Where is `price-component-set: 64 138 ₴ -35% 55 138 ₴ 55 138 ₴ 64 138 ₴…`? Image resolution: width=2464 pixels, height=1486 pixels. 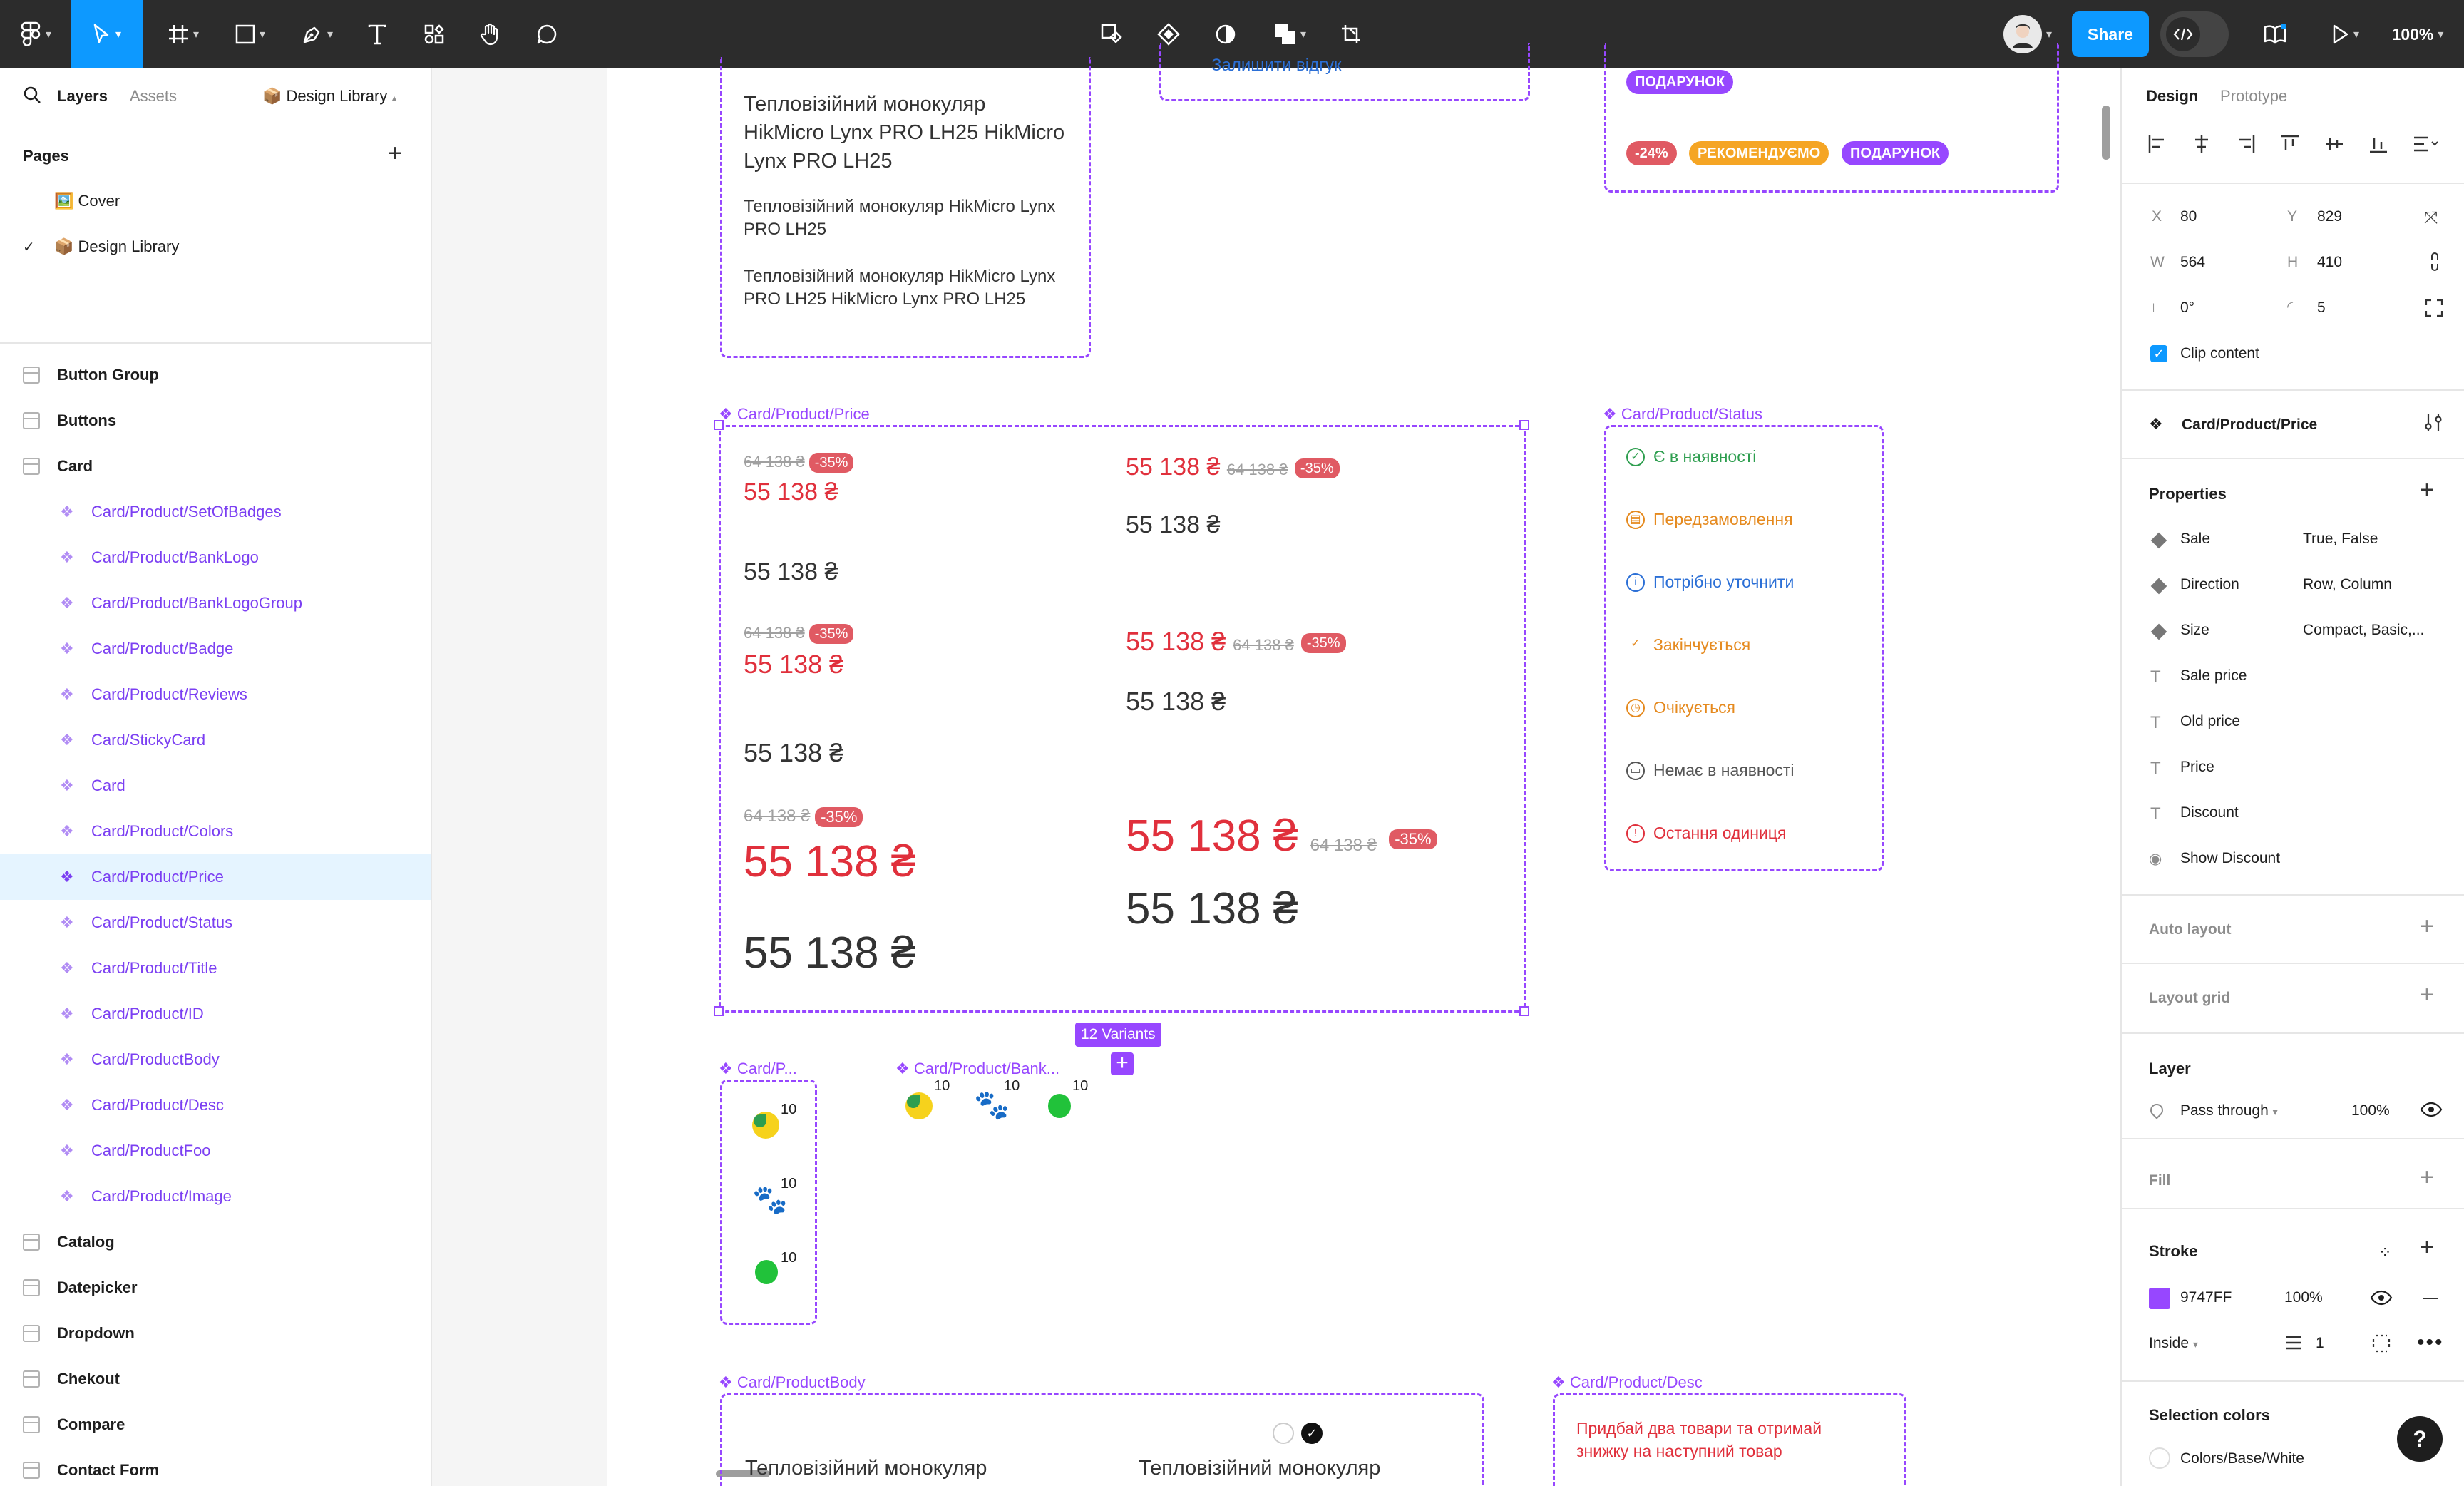 price-component-set: 64 138 ₴ -35% 55 138 ₴ 55 138 ₴ 64 138 ₴… is located at coordinates (1122, 719).